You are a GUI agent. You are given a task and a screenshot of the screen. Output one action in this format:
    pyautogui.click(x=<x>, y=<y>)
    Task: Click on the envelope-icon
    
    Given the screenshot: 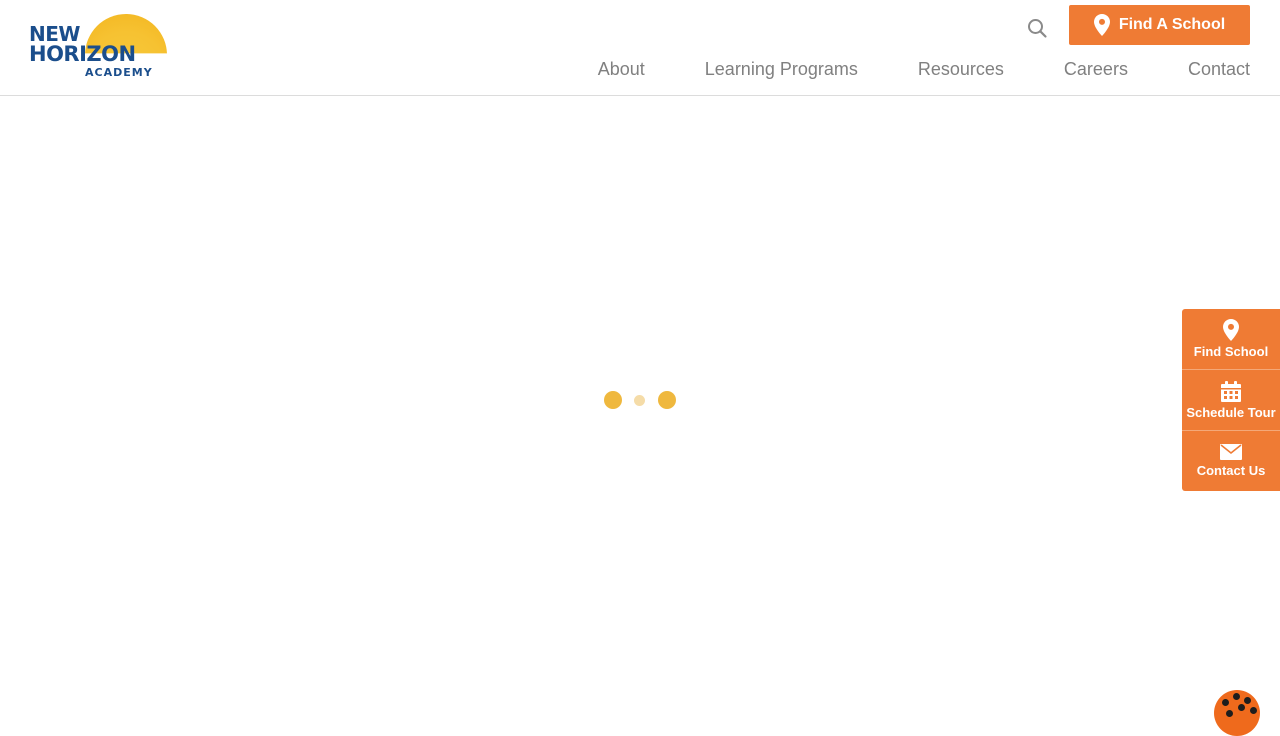 What is the action you would take?
    pyautogui.click(x=1231, y=452)
    